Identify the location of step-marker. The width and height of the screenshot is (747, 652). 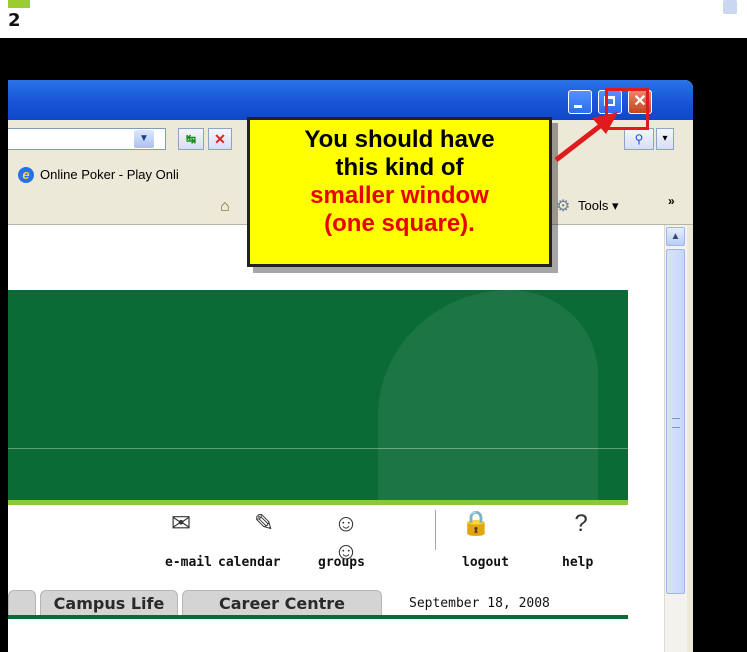
(19, 4).